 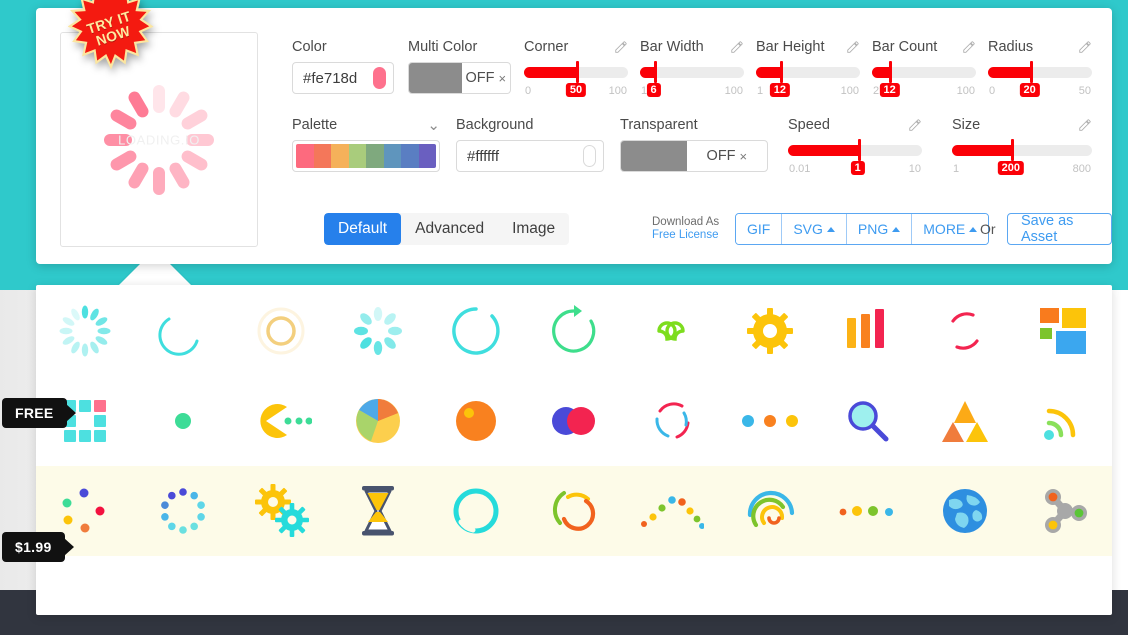 What do you see at coordinates (476, 331) in the screenshot?
I see `gallery-item-ring-arc-icon` at bounding box center [476, 331].